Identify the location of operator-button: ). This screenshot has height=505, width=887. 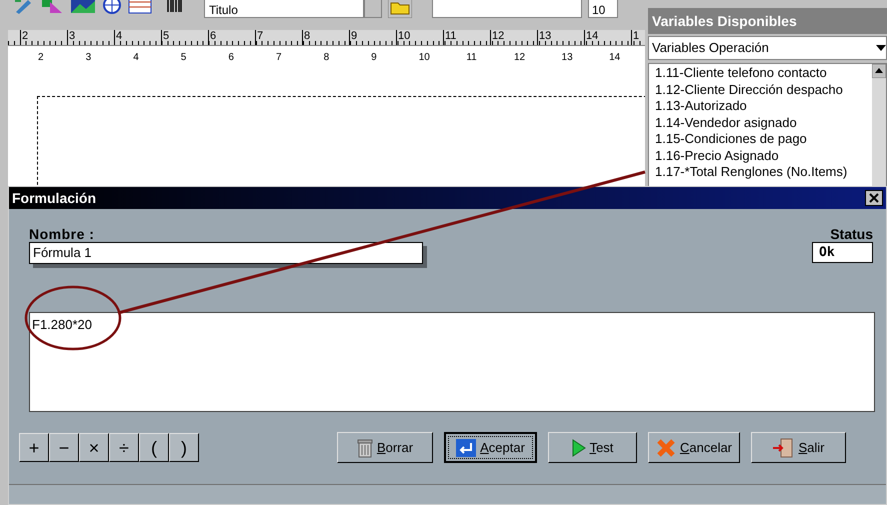
(184, 447).